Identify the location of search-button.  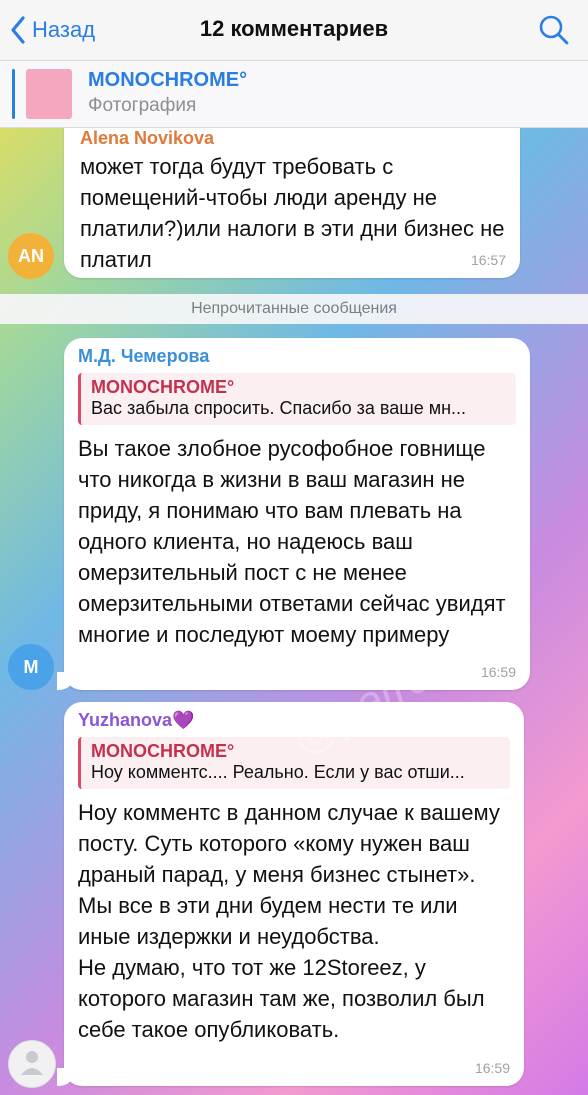
(554, 30).